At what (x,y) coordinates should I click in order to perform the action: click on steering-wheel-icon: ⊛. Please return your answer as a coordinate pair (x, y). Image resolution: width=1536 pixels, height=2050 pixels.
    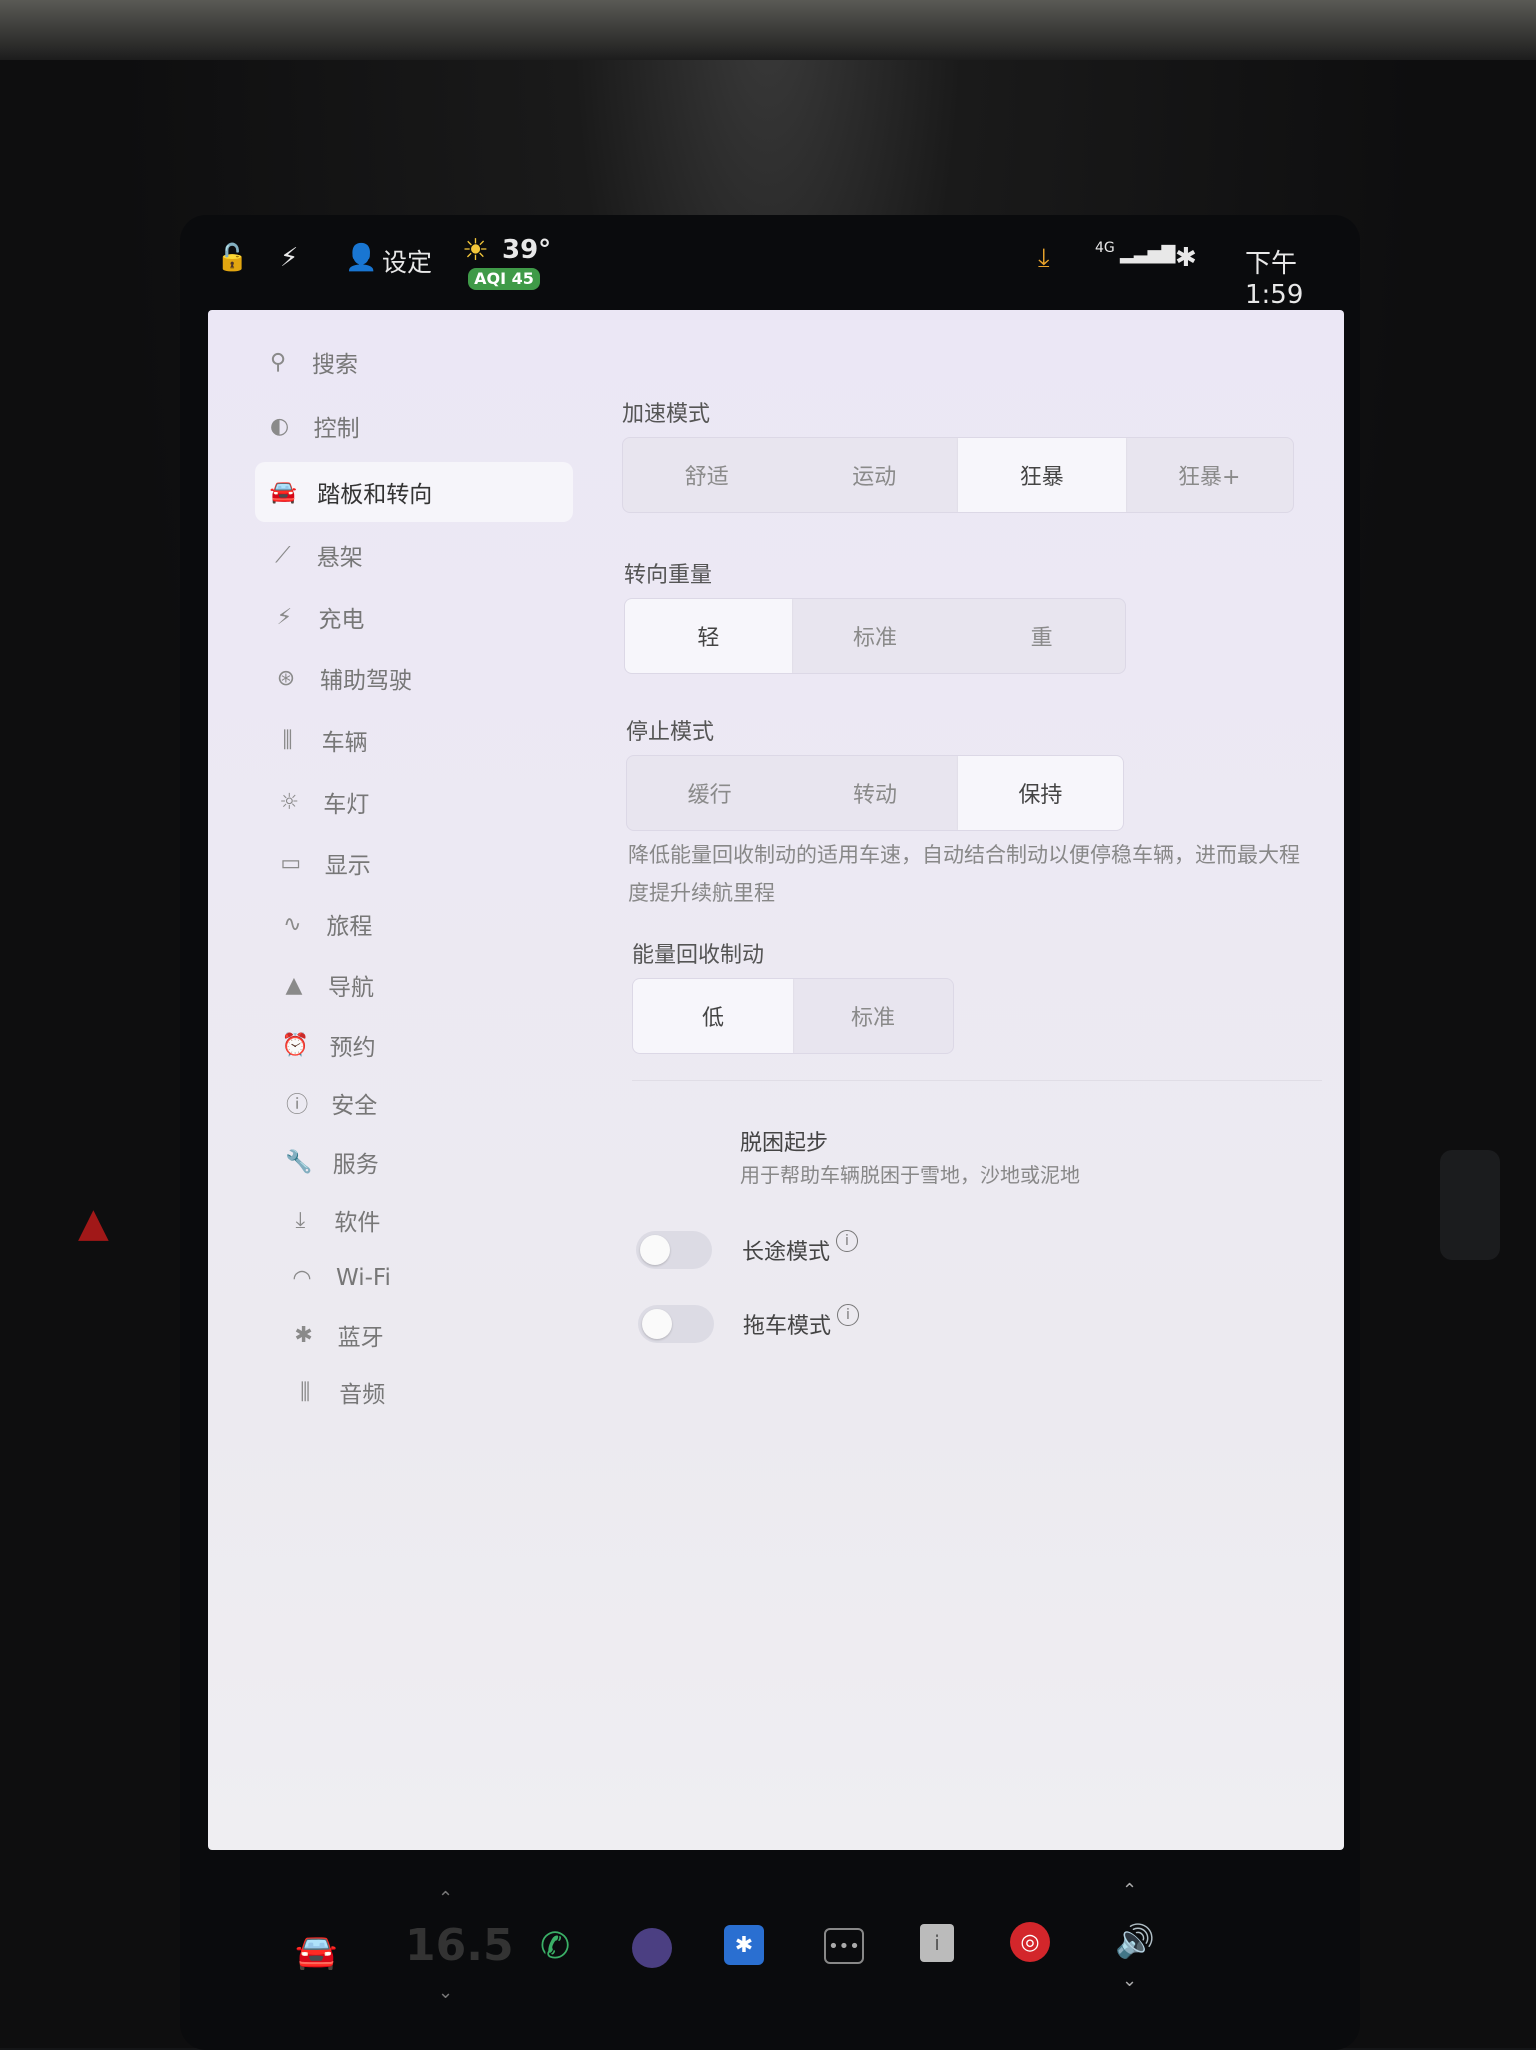
    Looking at the image, I should click on (286, 678).